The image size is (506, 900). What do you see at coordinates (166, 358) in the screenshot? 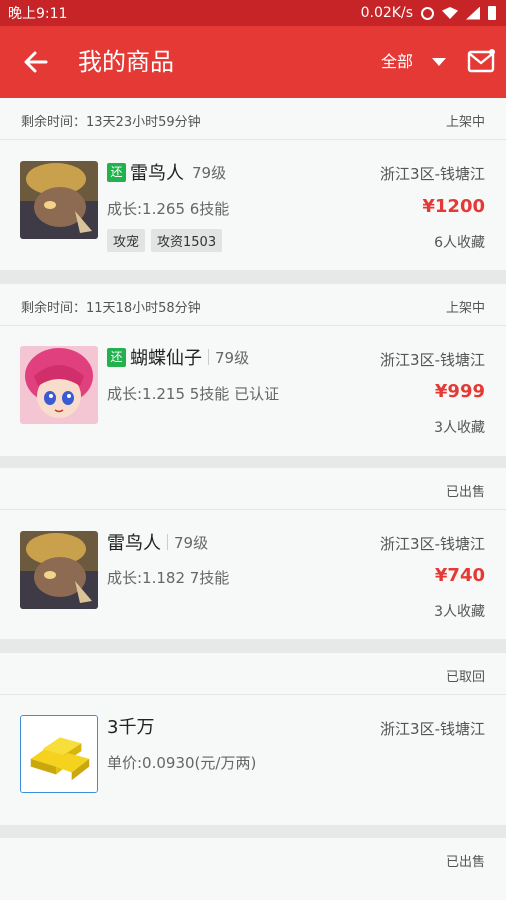
I see `product-name: 蝴蝶仙子` at bounding box center [166, 358].